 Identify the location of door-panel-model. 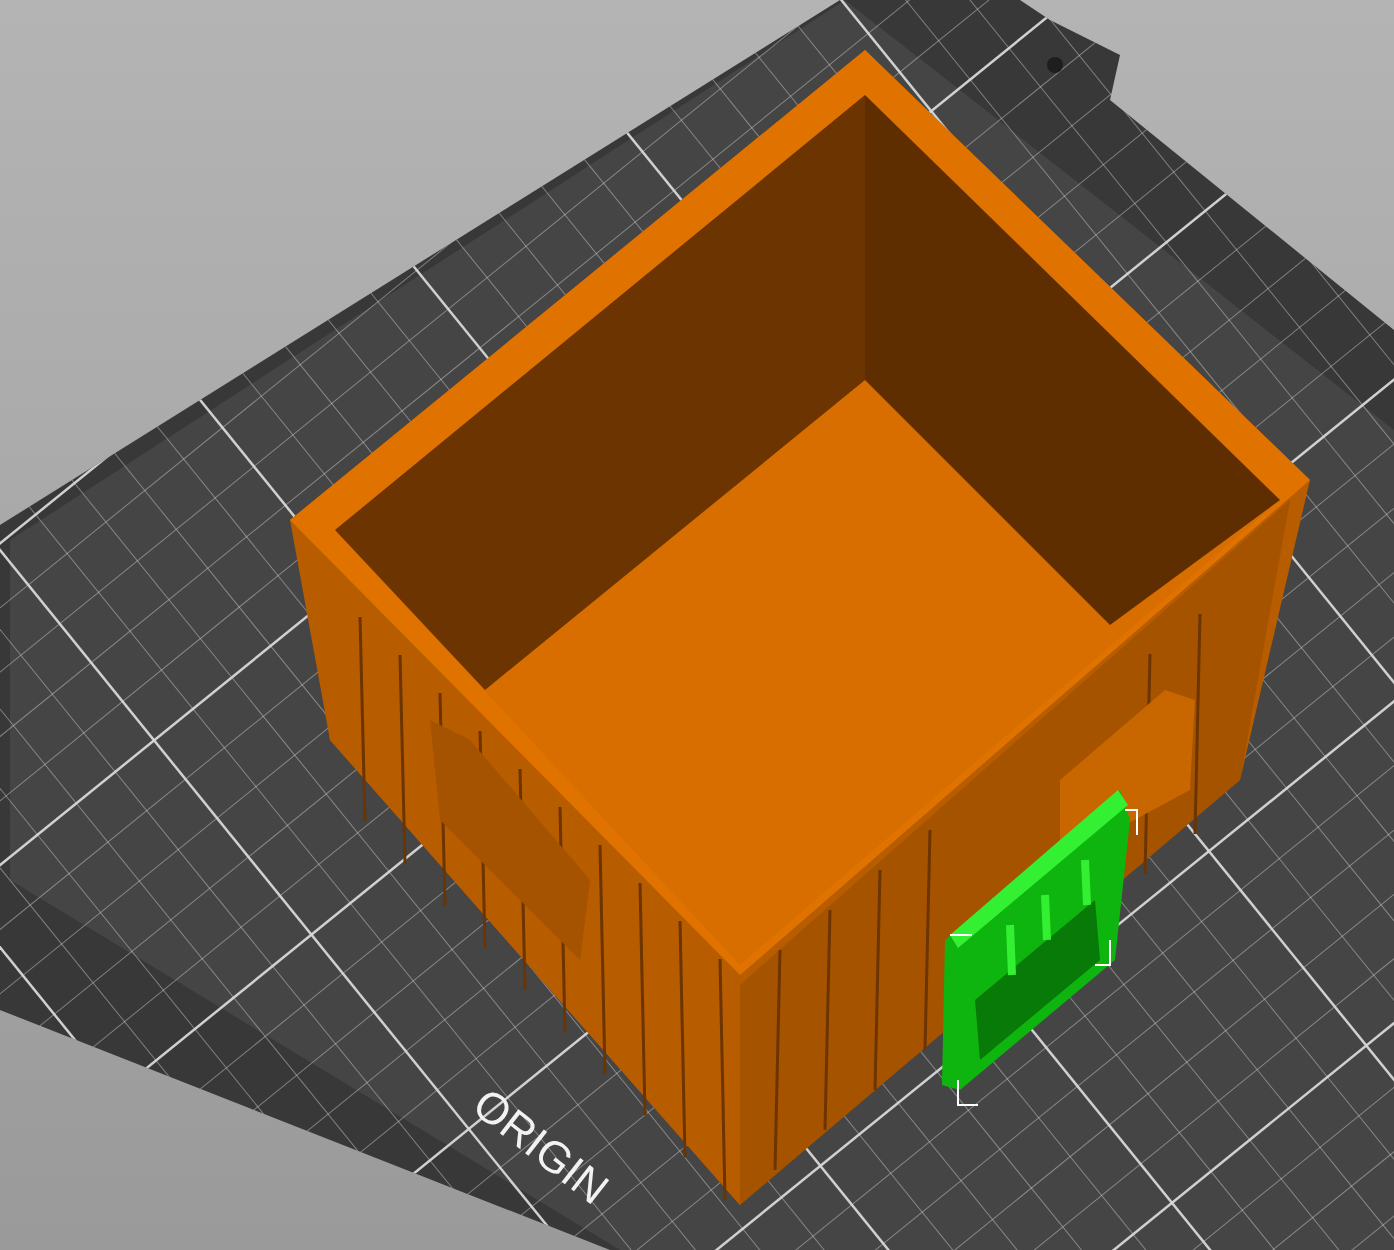
(1040, 948).